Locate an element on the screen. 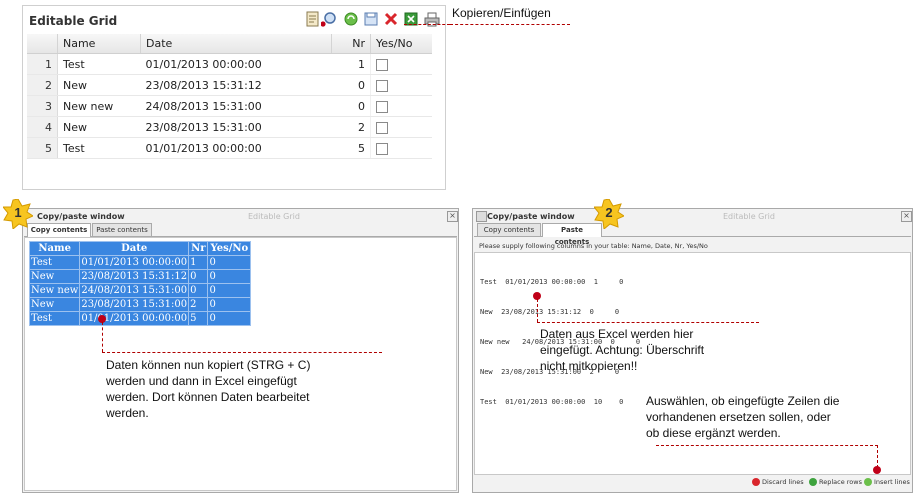 This screenshot has height=496, width=916. insert-lines-button: Insert lines is located at coordinates (887, 482).